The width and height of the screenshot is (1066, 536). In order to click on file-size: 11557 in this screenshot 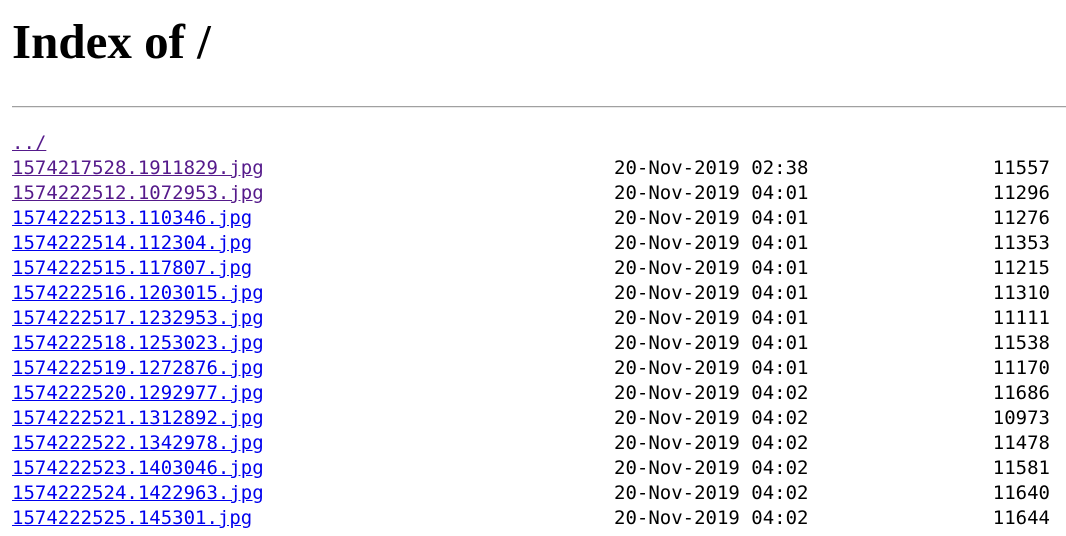, I will do `click(1021, 168)`.